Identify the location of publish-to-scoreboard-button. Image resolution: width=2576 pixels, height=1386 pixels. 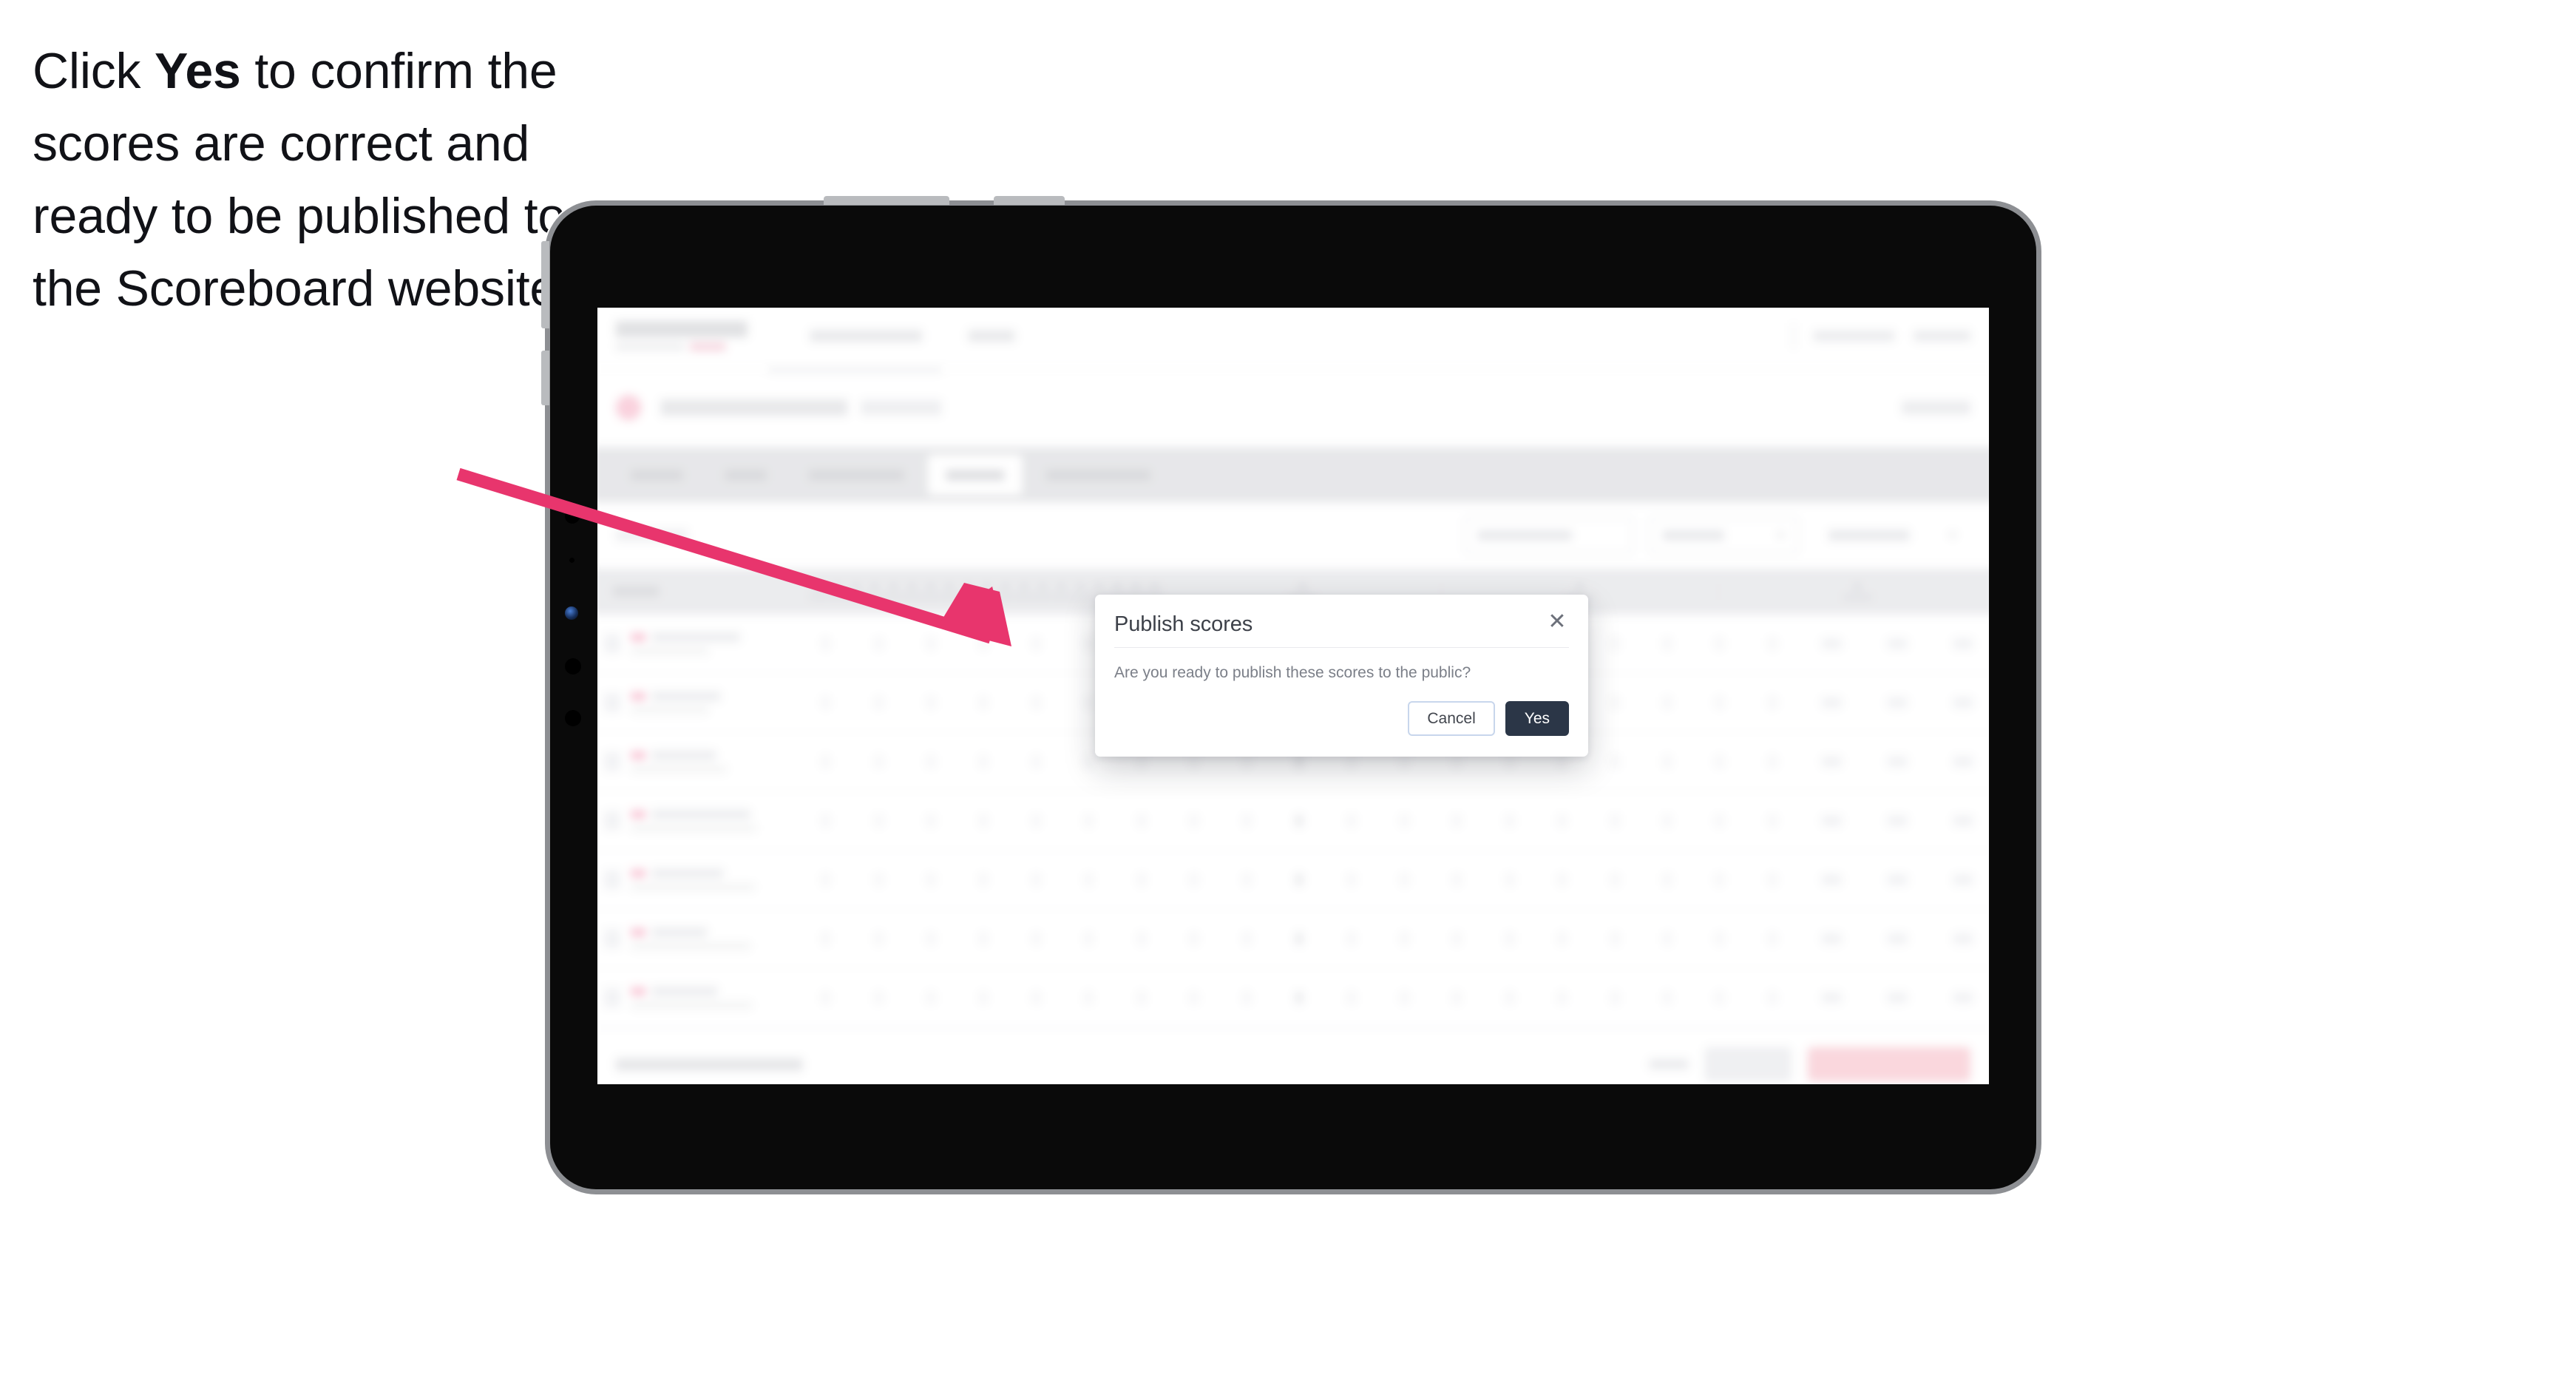
(1889, 1064).